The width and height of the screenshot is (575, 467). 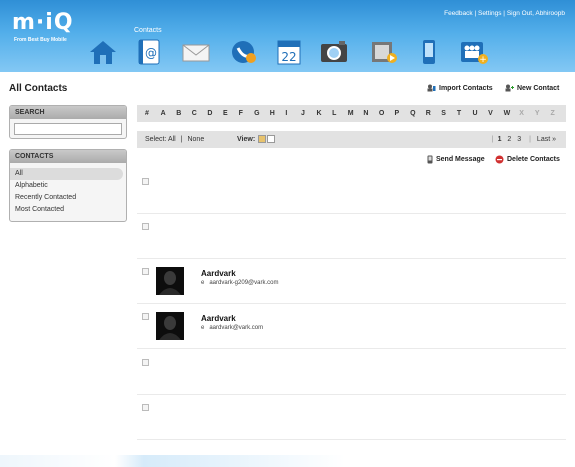 What do you see at coordinates (246, 139) in the screenshot?
I see `view-label: View:` at bounding box center [246, 139].